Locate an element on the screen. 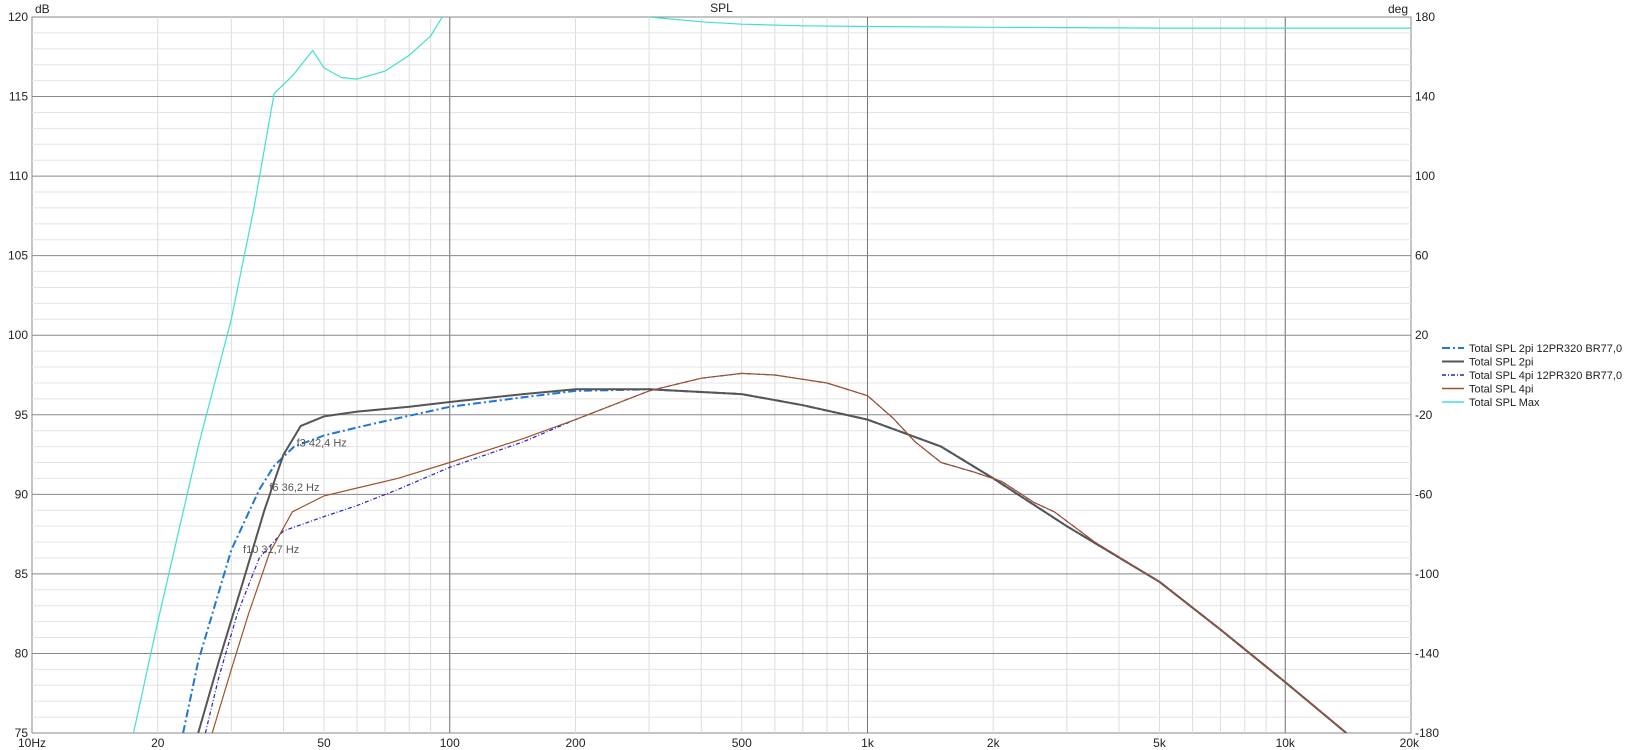  y2-tick-label: 180 is located at coordinates (1425, 17).